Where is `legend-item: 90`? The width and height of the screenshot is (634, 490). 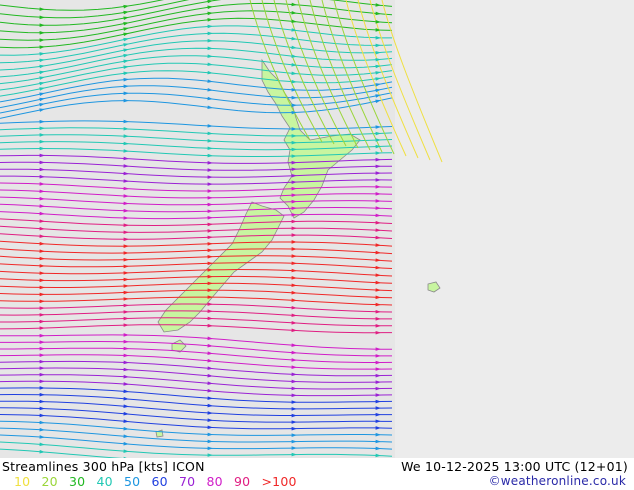 legend-item: 90 is located at coordinates (242, 481).